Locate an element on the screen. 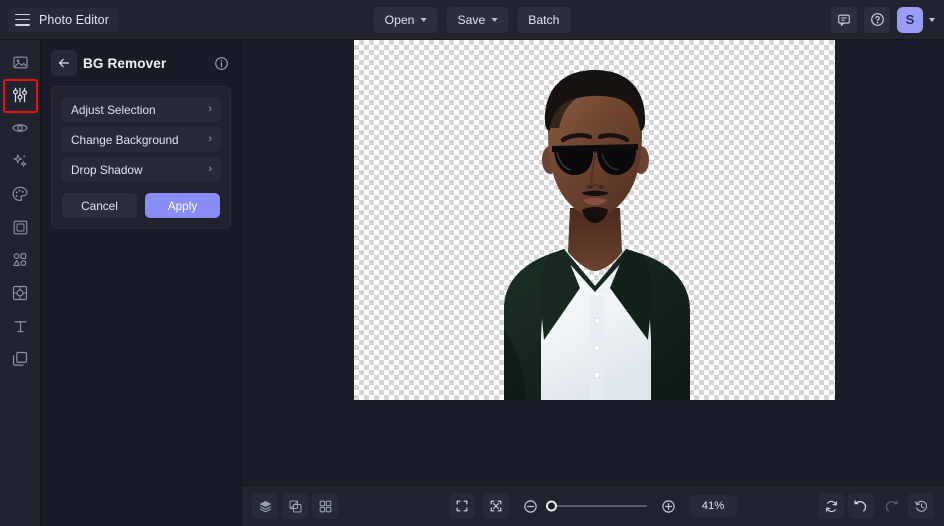 The height and width of the screenshot is (526, 944). eye-icon is located at coordinates (20, 128).